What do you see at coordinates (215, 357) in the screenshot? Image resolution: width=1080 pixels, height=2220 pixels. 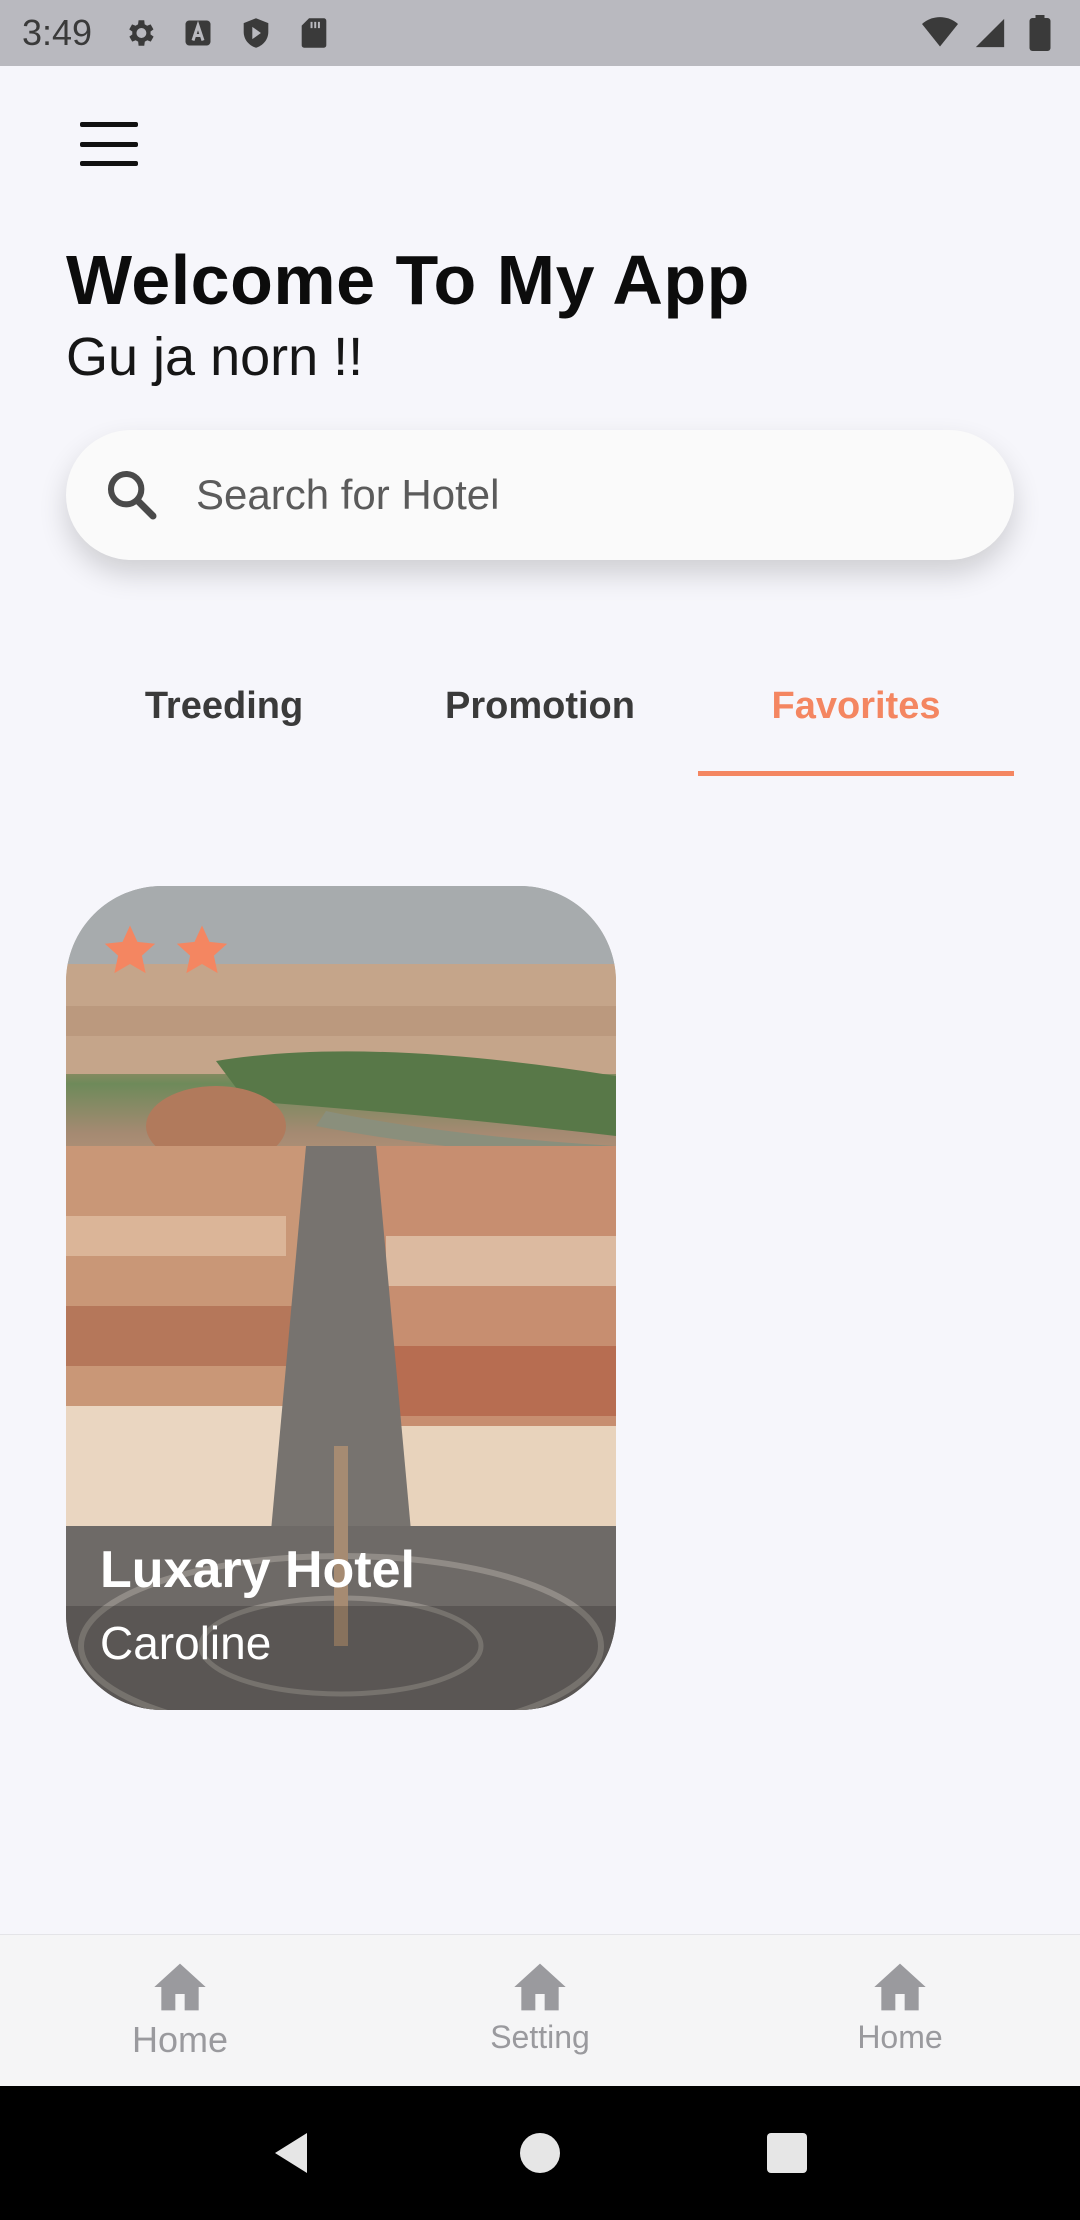 I see `page-subtitle: Gu ja norn !!` at bounding box center [215, 357].